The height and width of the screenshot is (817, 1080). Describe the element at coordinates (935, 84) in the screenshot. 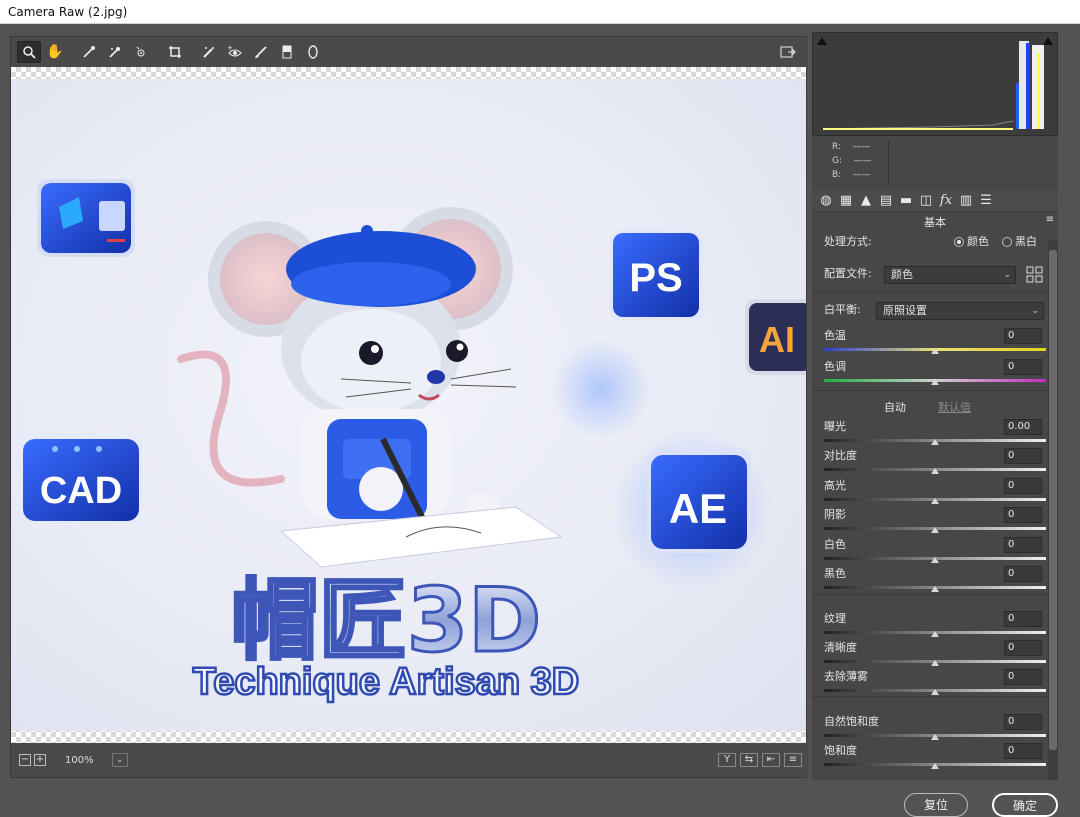

I see `histogram` at that location.